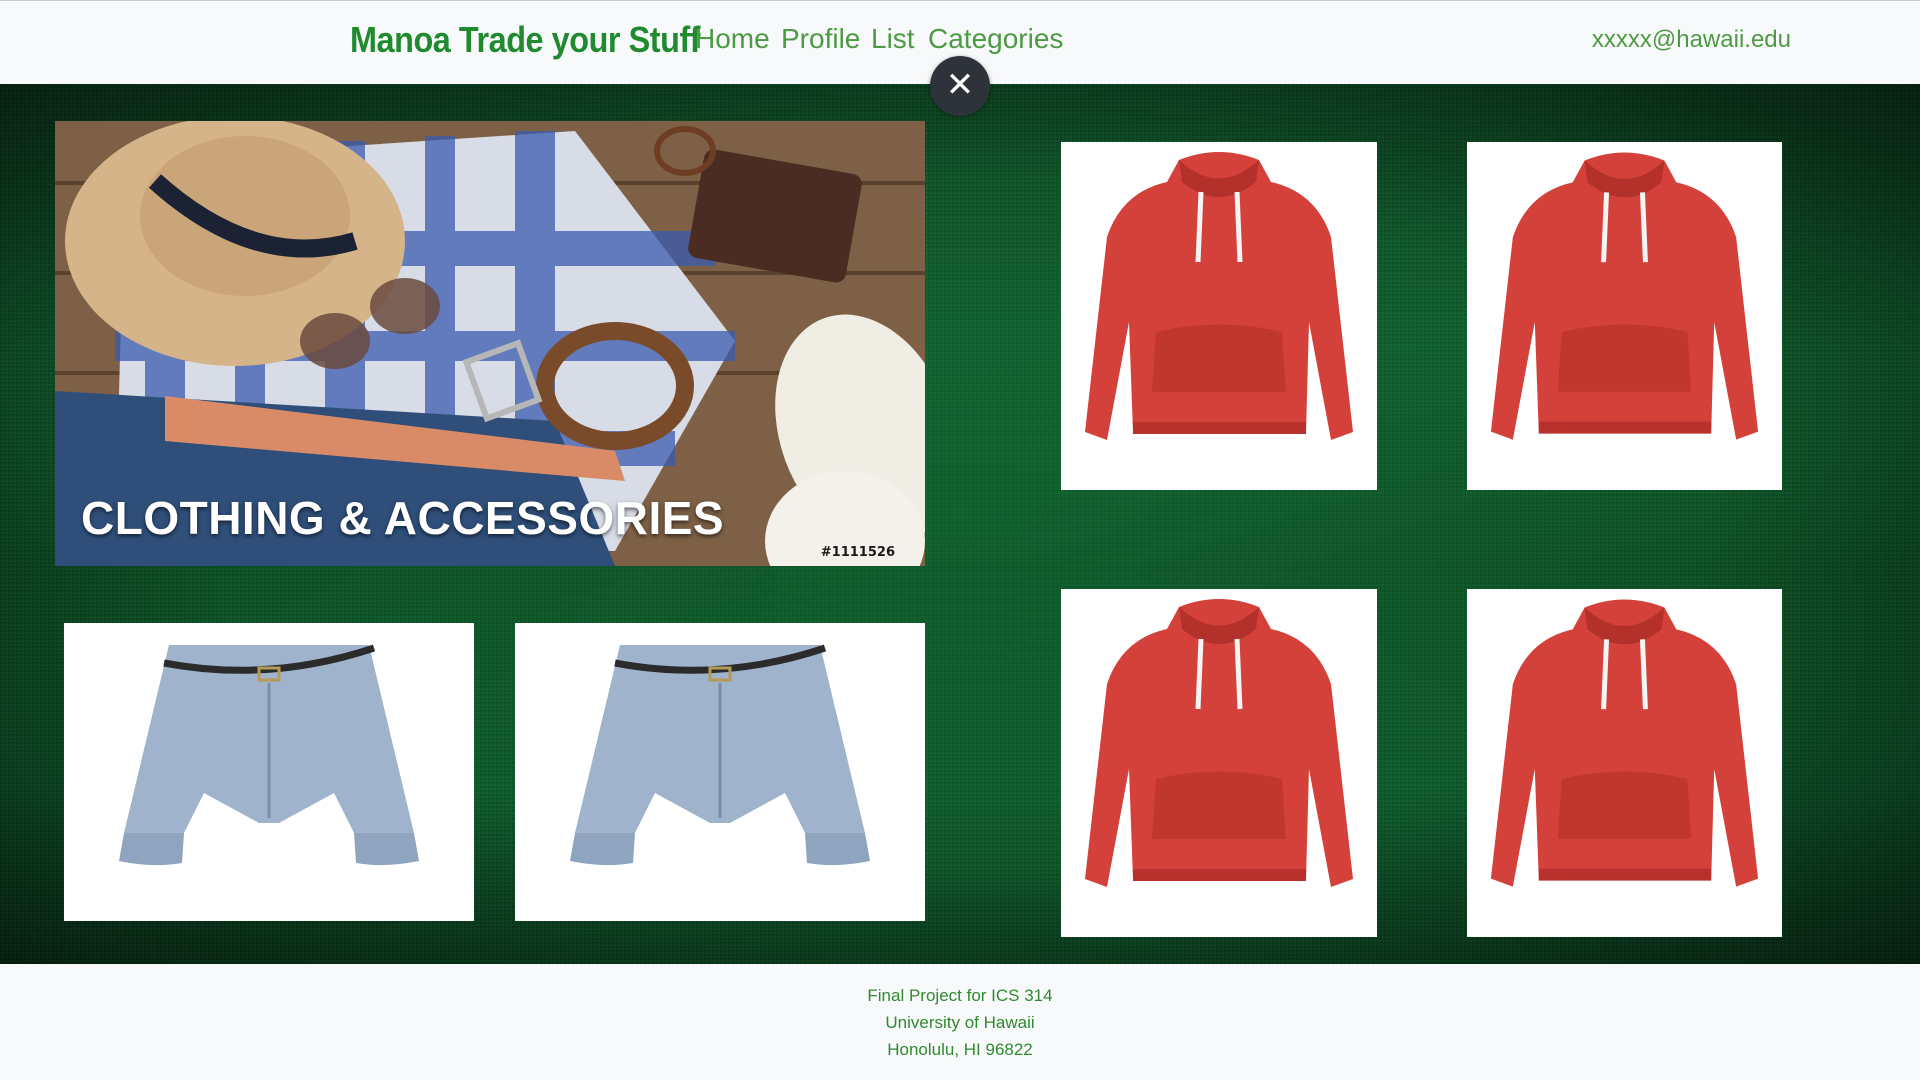 This screenshot has height=1080, width=1920. Describe the element at coordinates (960, 1049) in the screenshot. I see `footer-line-address: Honolulu, HI 96822` at that location.